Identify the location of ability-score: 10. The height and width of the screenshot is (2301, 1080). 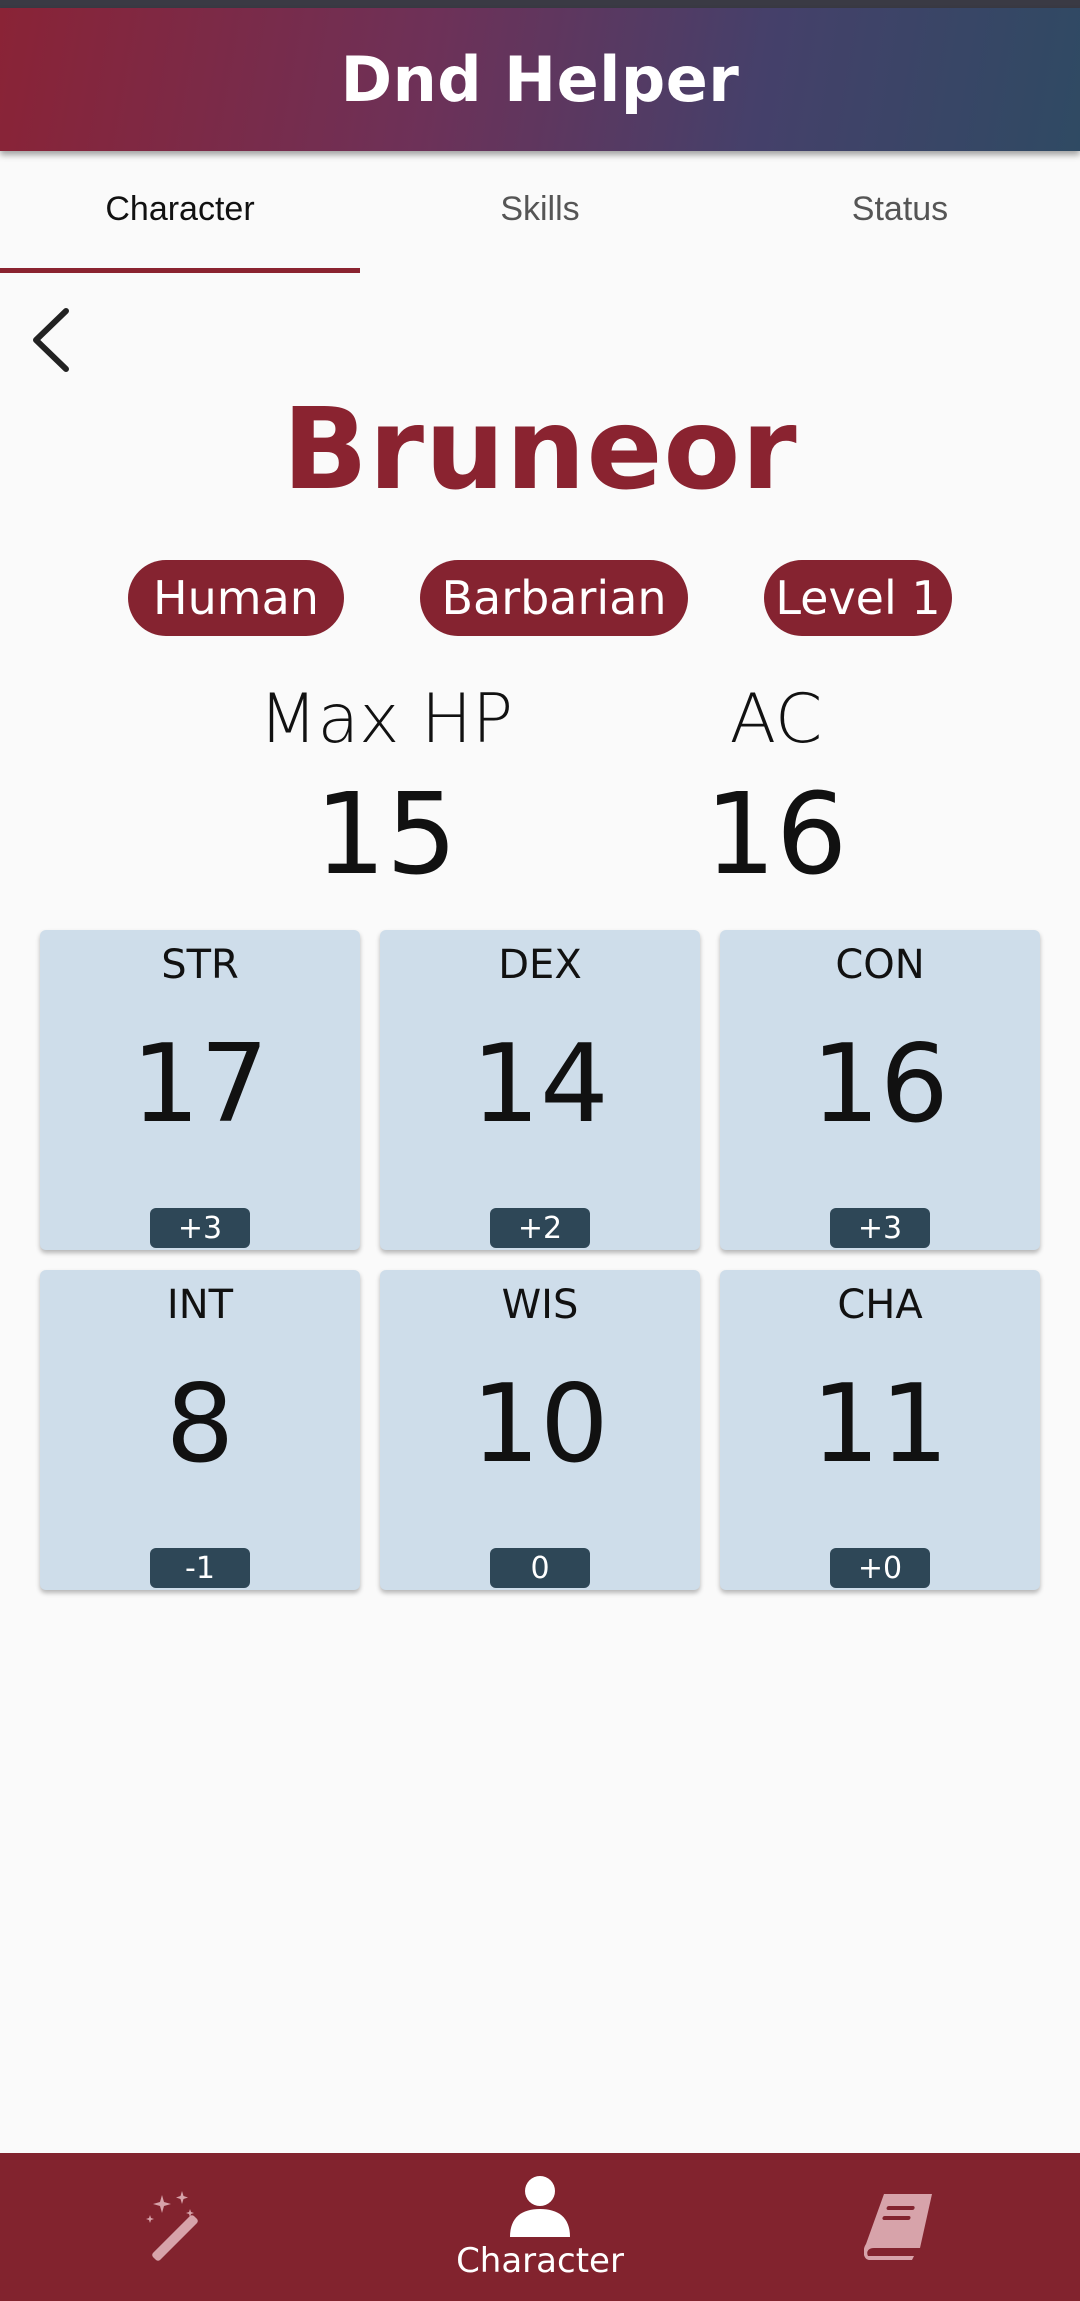
(540, 1424).